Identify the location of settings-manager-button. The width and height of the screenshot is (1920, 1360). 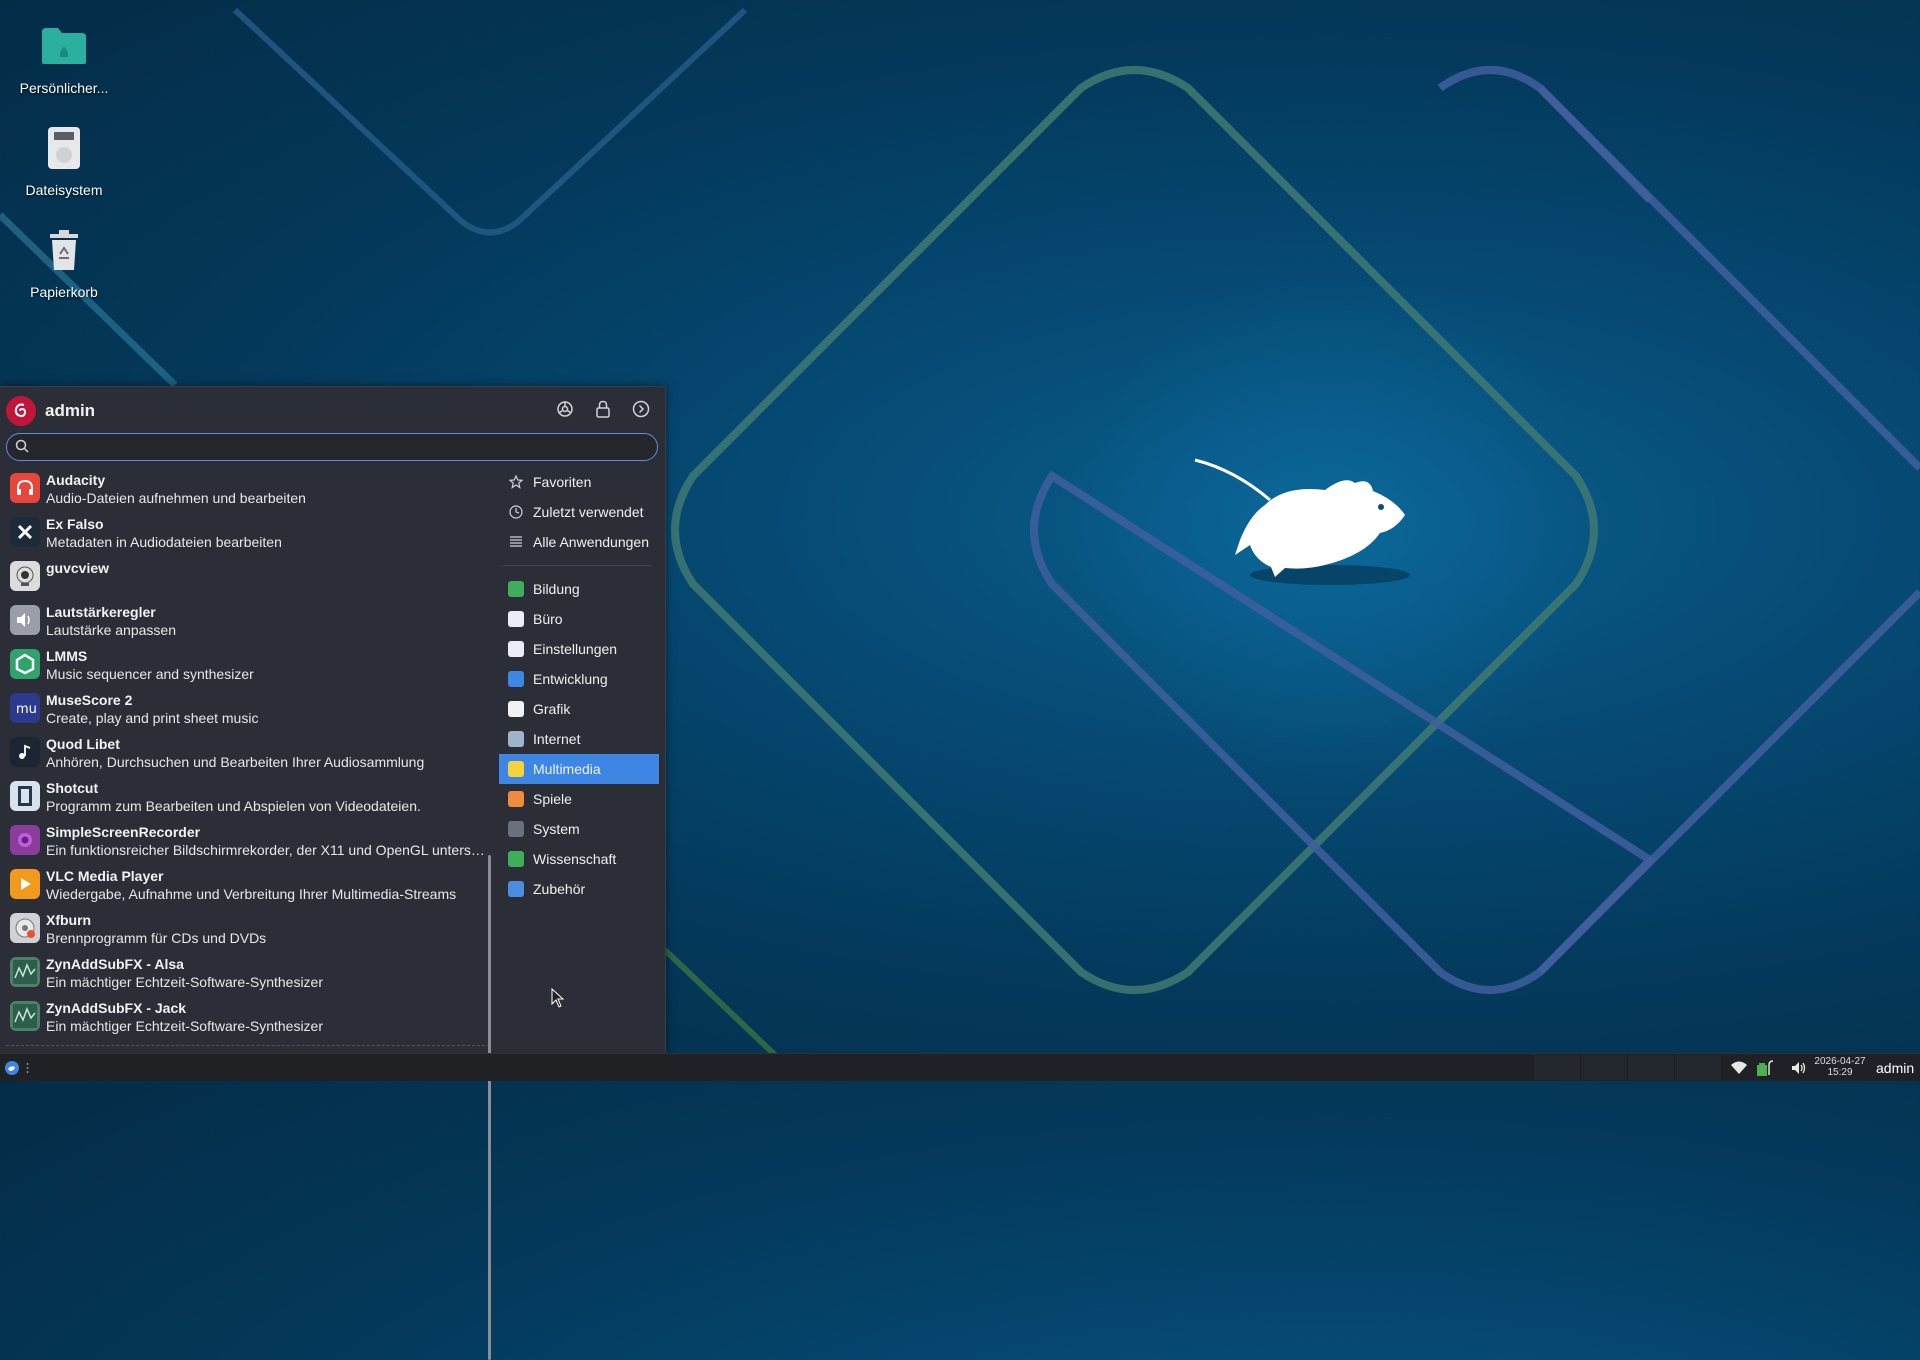
(565, 409).